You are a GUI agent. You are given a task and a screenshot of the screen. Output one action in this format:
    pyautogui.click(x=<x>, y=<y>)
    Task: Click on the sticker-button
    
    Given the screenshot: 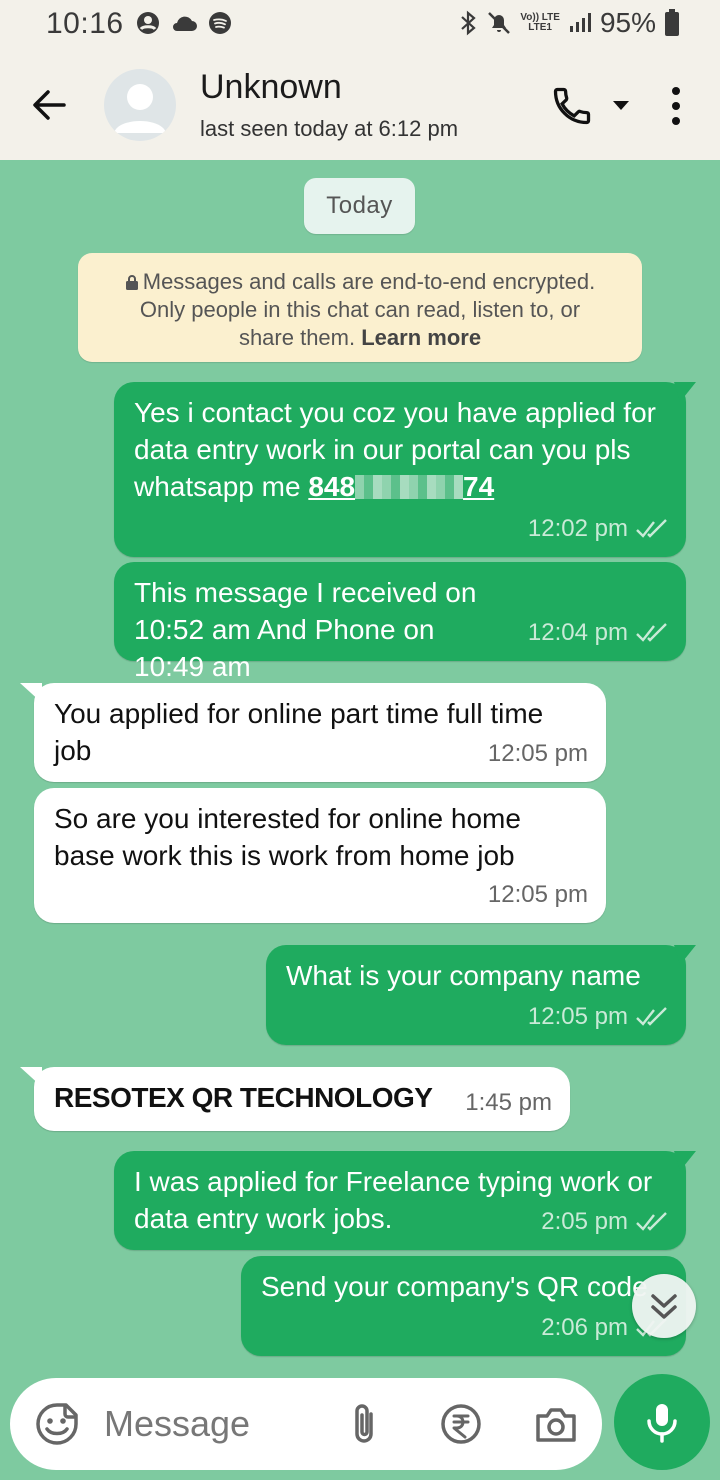 What is the action you would take?
    pyautogui.click(x=57, y=1424)
    